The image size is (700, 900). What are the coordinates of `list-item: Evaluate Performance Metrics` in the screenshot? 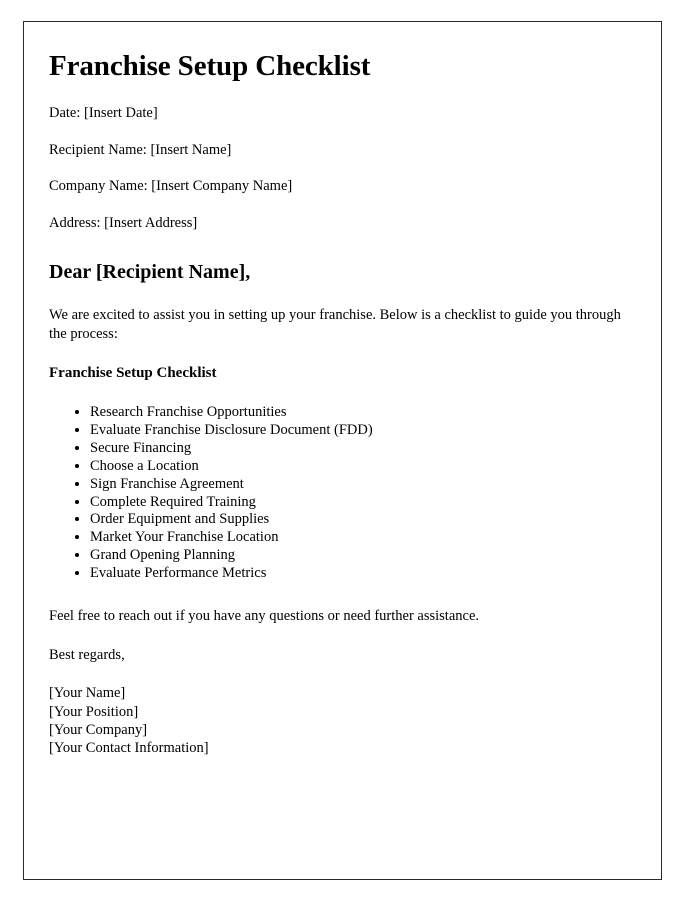 It's located at (362, 574).